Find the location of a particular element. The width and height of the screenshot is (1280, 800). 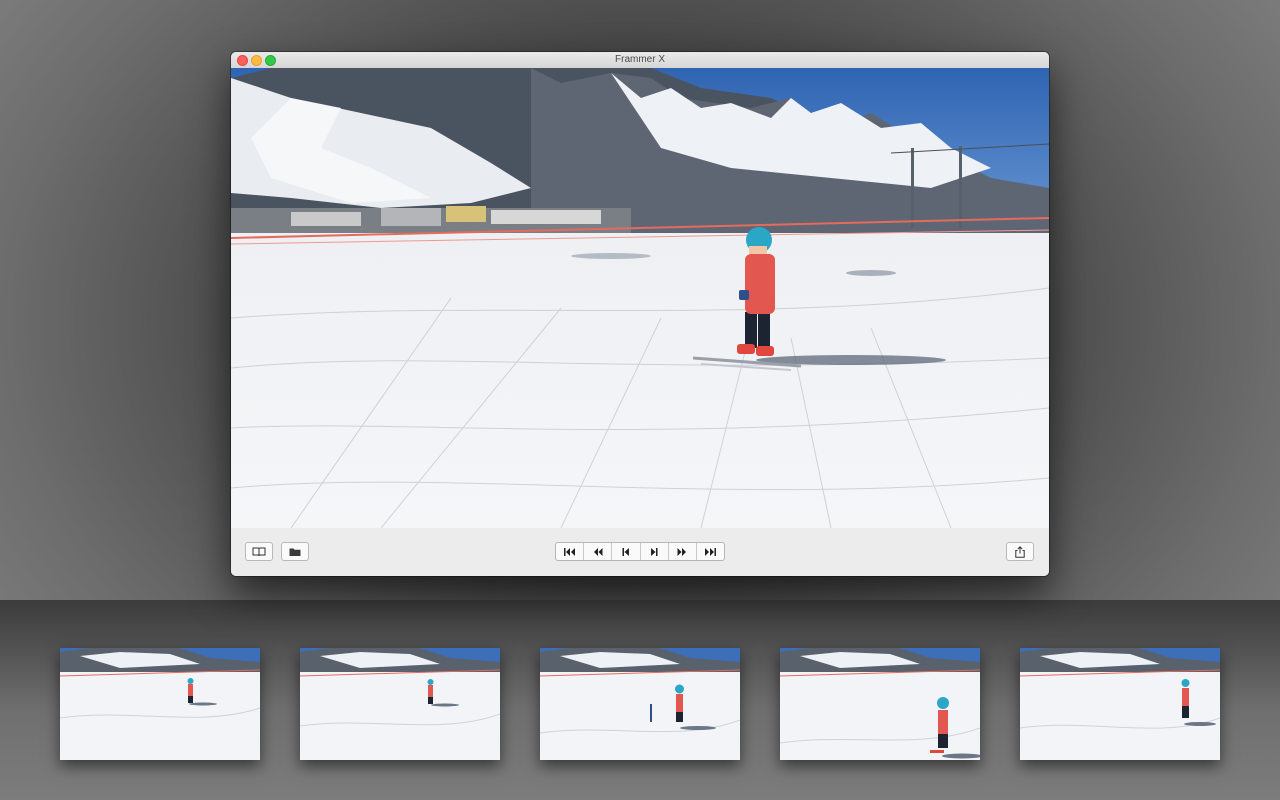

book-icon is located at coordinates (259, 551).